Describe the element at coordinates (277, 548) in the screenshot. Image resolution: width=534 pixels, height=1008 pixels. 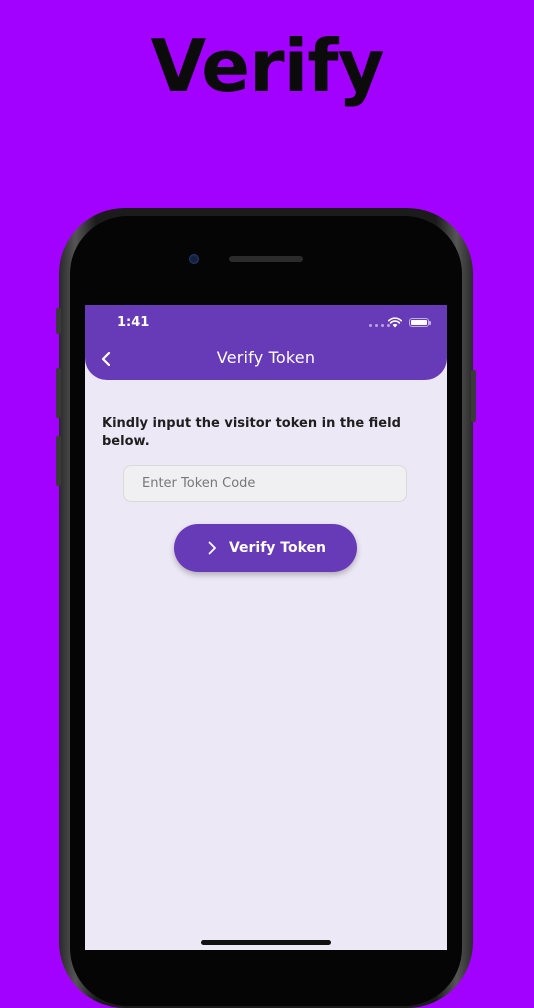
I see `verify-button-label: Verify Token` at that location.